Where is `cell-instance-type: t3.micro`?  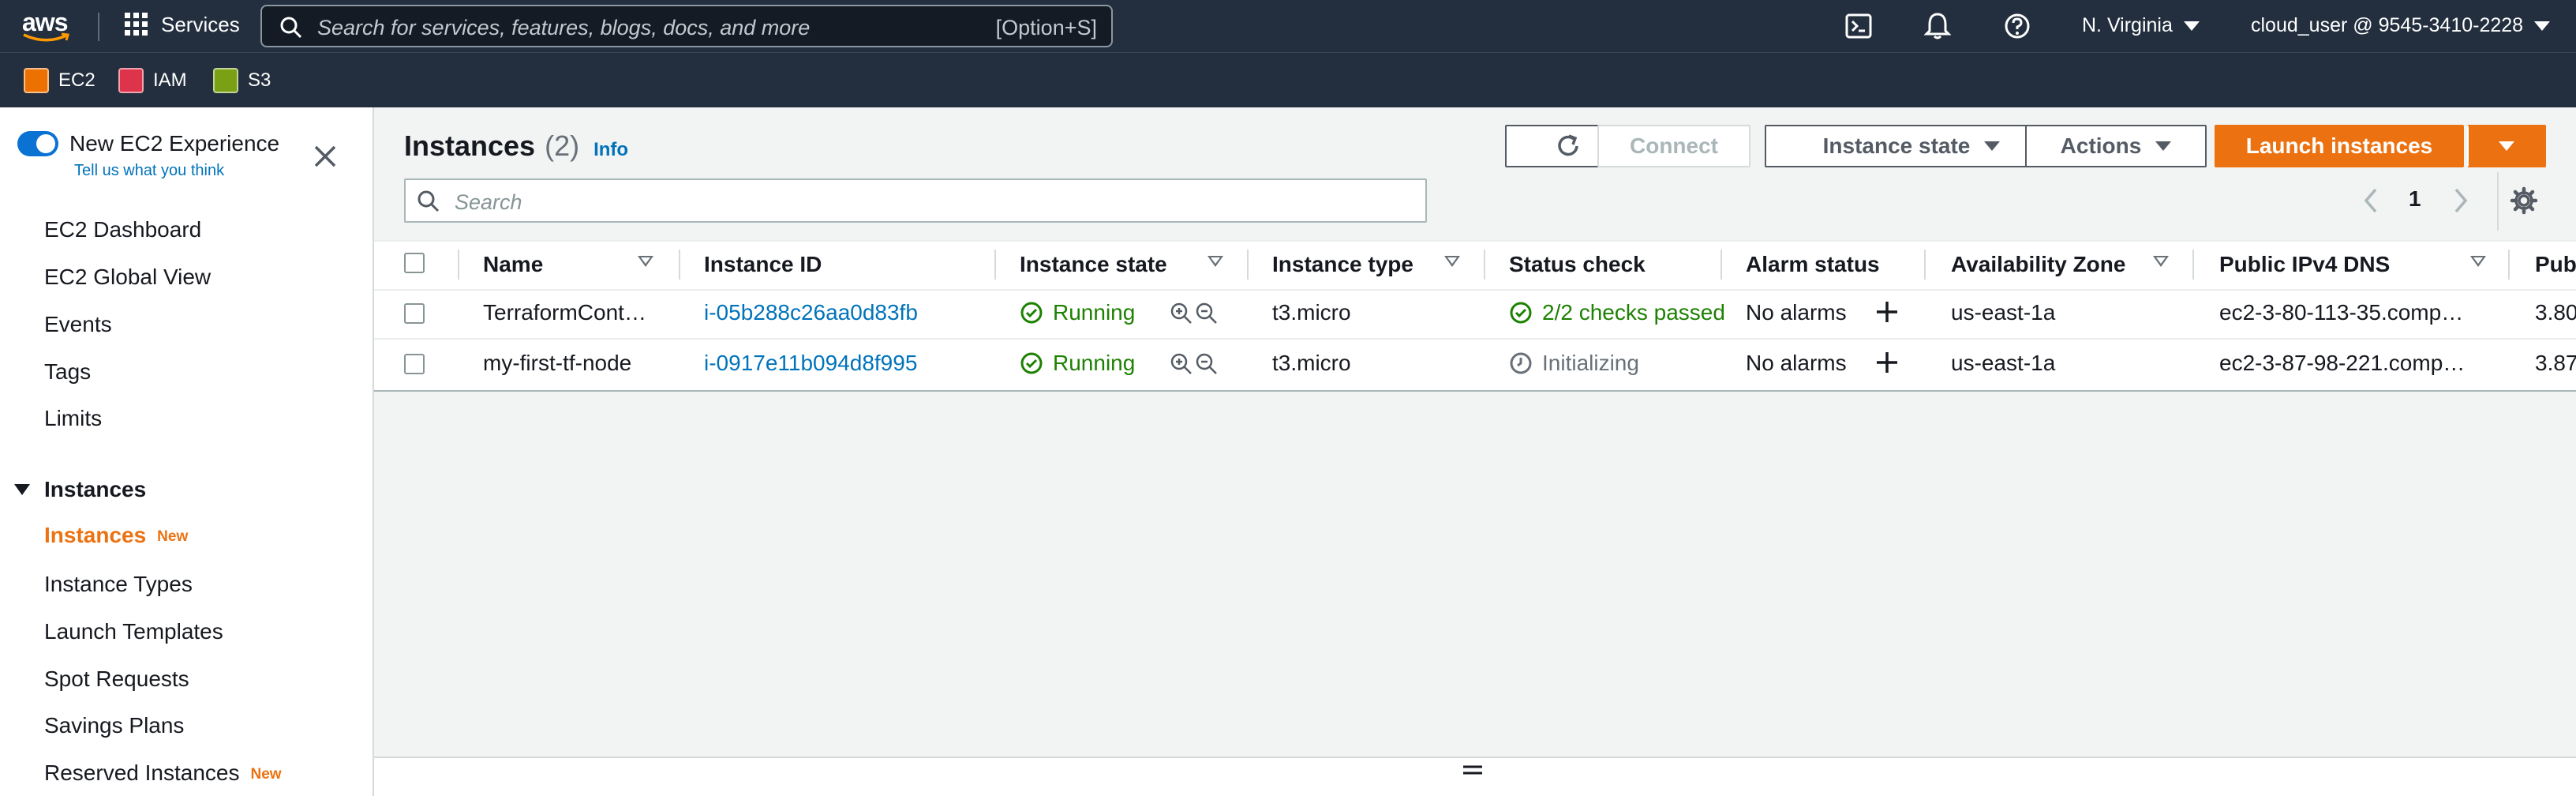 cell-instance-type: t3.micro is located at coordinates (1311, 312).